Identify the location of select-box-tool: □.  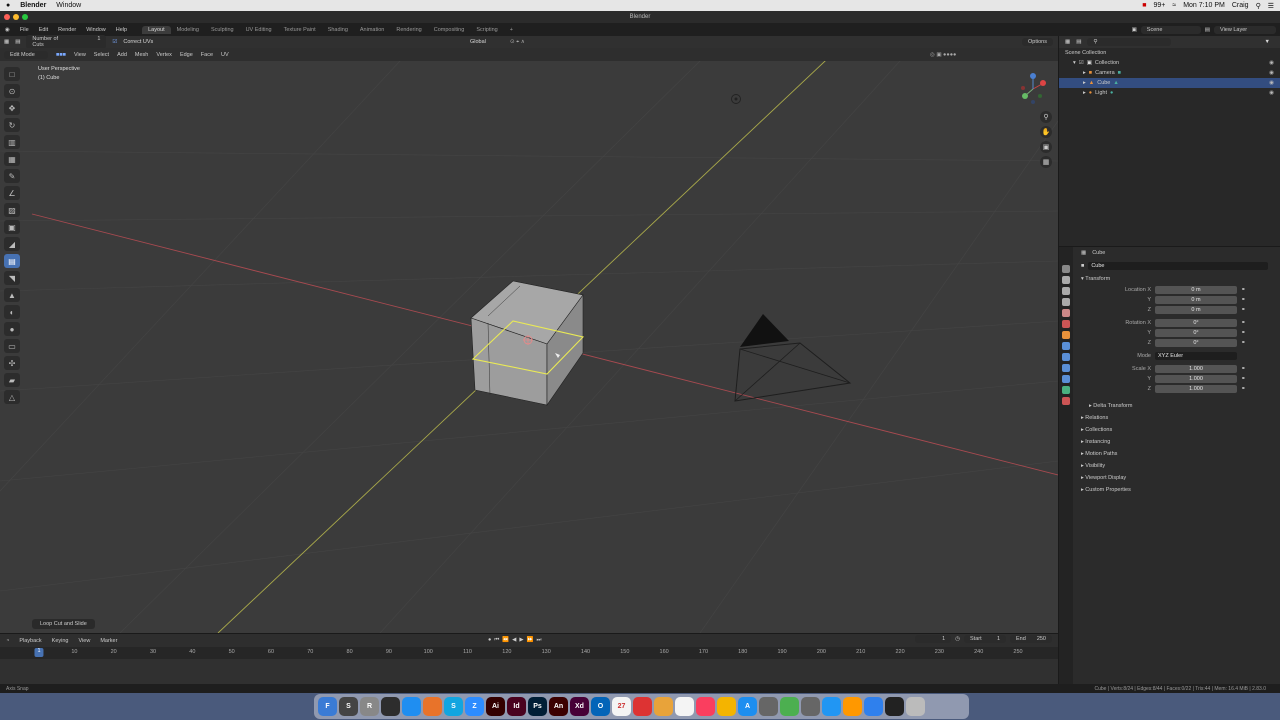
(12, 74).